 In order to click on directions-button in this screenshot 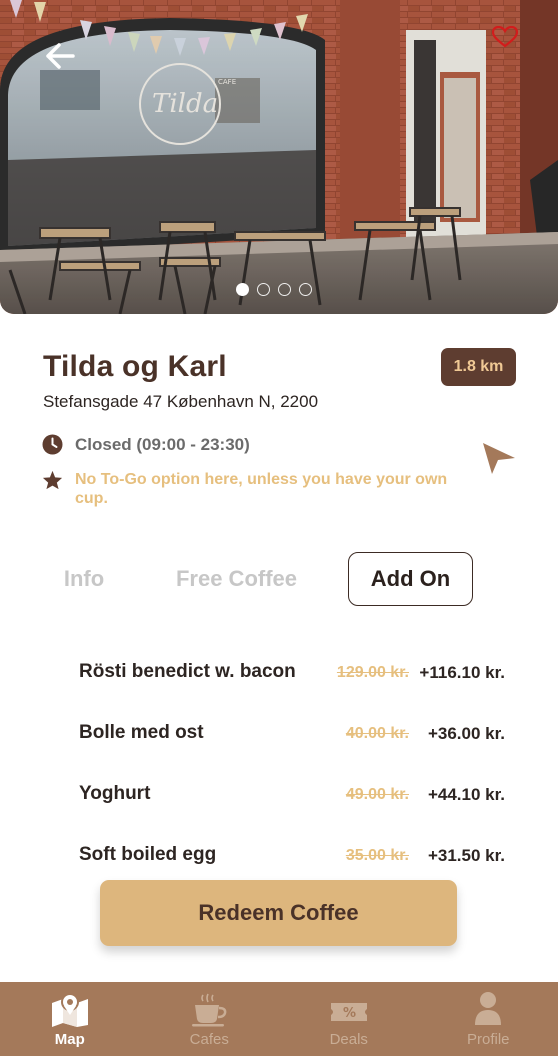, I will do `click(499, 460)`.